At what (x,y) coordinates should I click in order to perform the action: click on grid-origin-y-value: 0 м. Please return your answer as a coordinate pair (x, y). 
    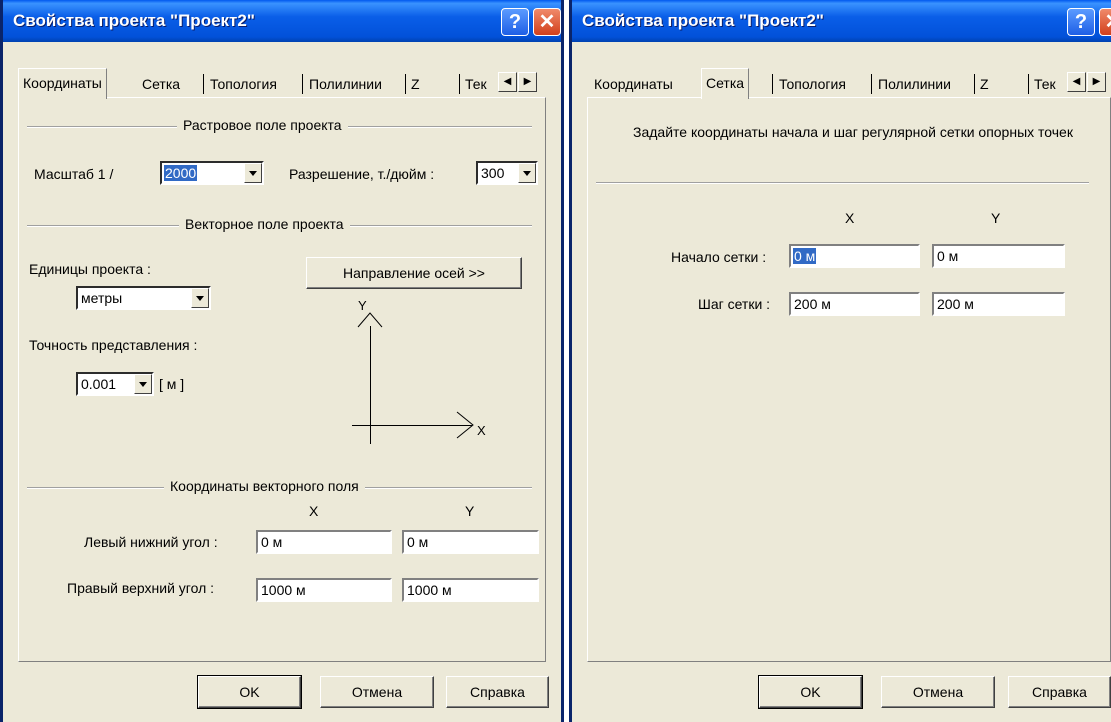
    Looking at the image, I should click on (948, 256).